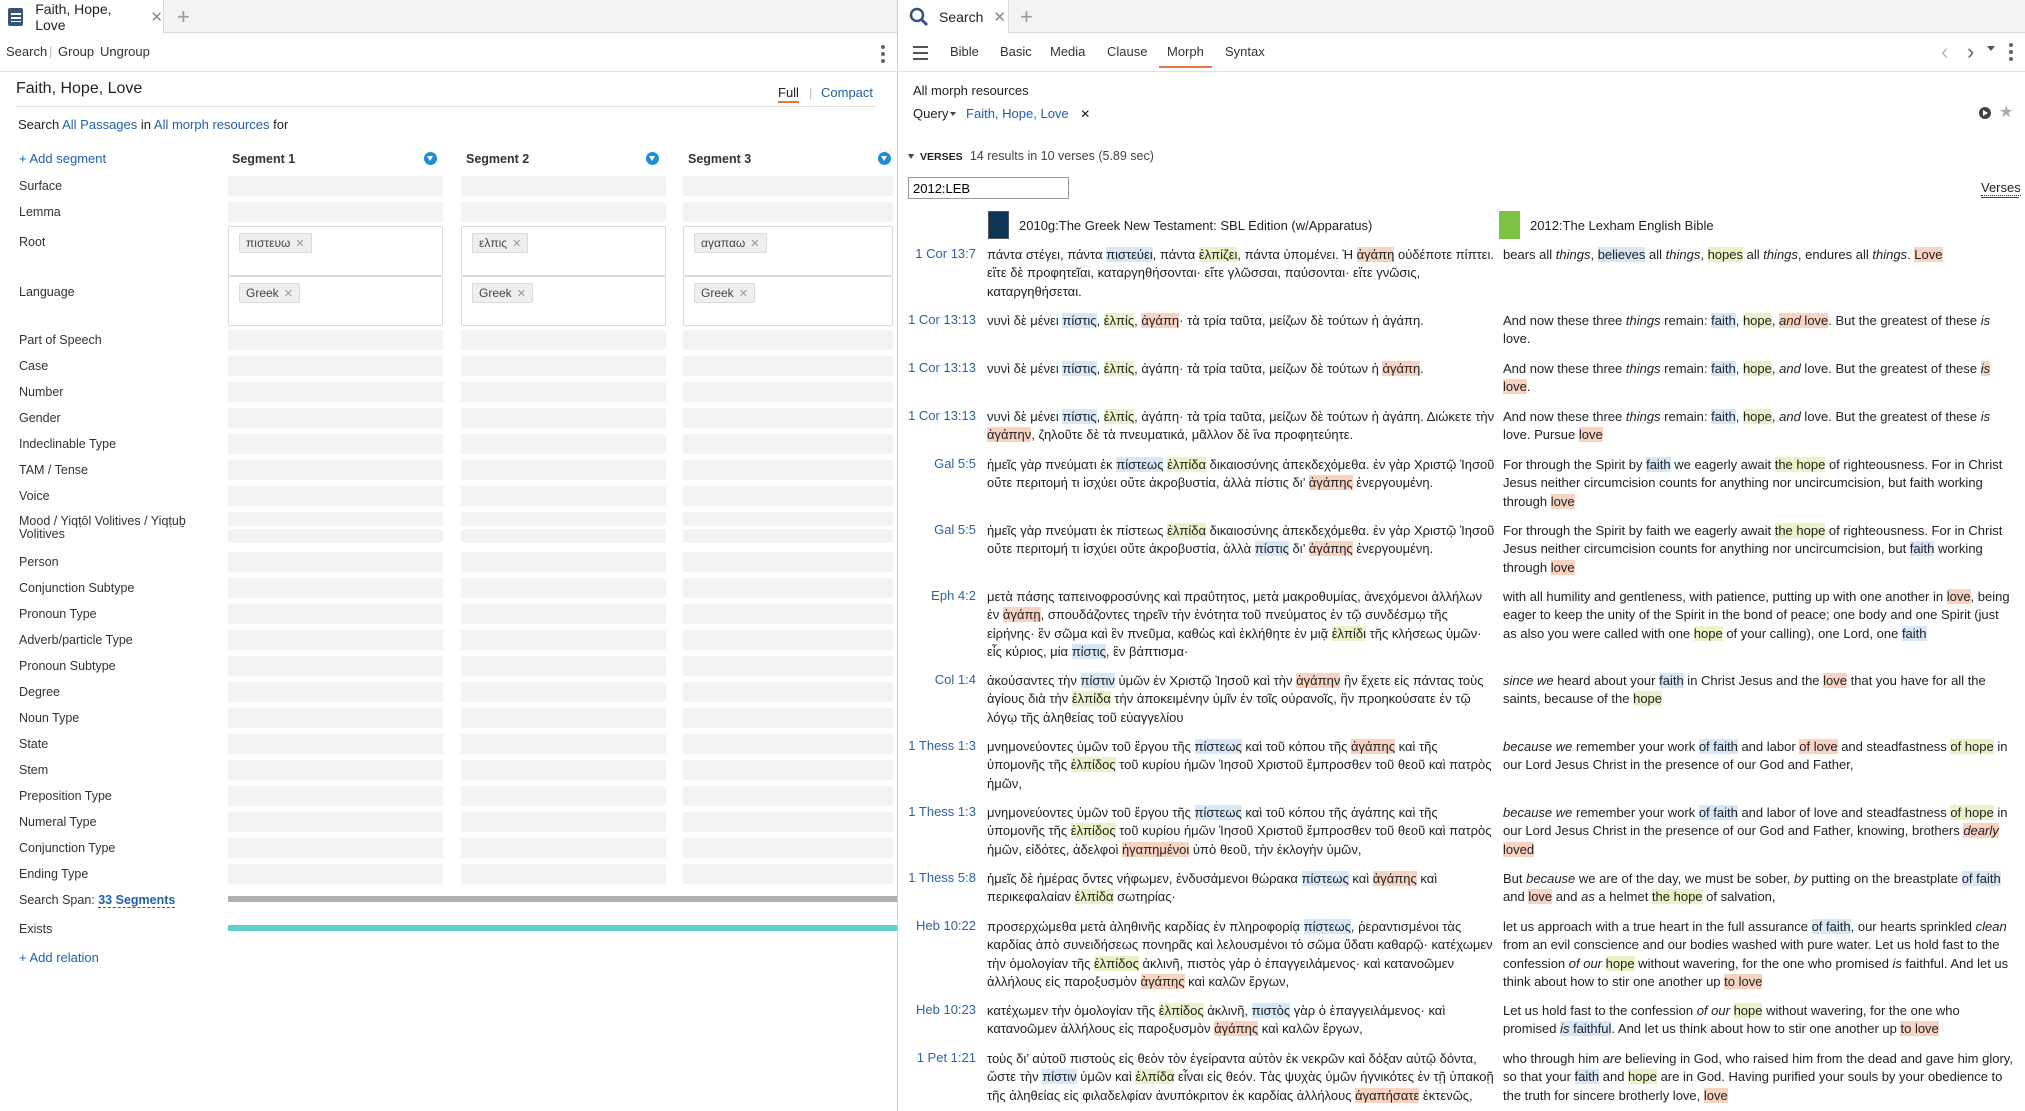 The image size is (2025, 1111). Describe the element at coordinates (941, 463) in the screenshot. I see `verse-reference-link: Gal 5:5` at that location.